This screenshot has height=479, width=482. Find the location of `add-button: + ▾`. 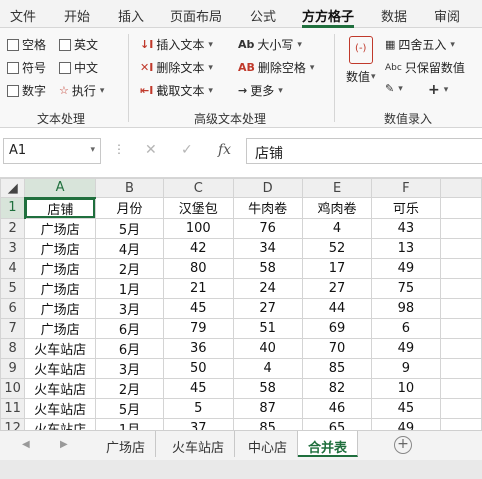

add-button: + ▾ is located at coordinates (438, 90).